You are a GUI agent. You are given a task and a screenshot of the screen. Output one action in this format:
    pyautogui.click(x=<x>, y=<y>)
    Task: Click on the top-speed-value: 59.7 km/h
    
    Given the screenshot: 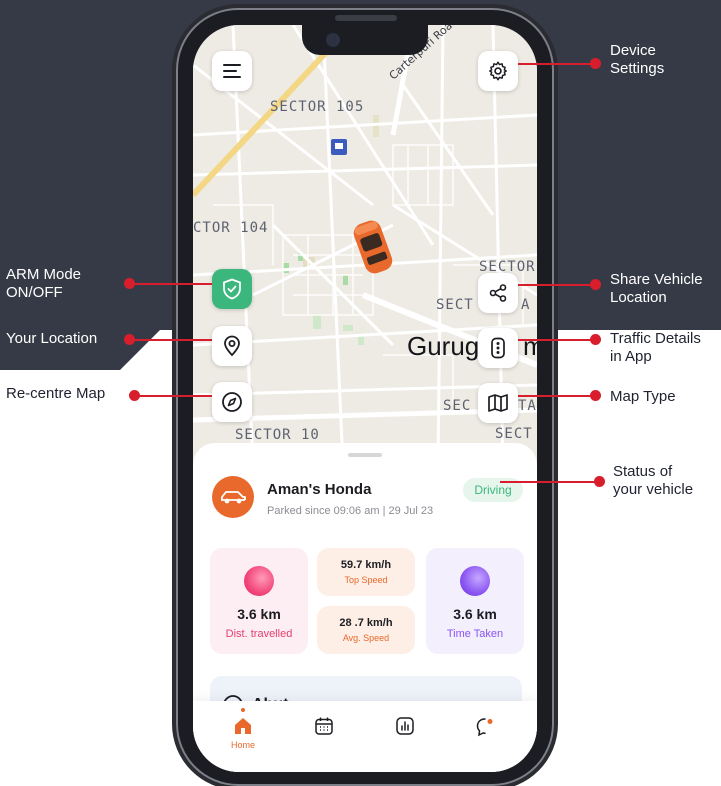 What is the action you would take?
    pyautogui.click(x=366, y=565)
    